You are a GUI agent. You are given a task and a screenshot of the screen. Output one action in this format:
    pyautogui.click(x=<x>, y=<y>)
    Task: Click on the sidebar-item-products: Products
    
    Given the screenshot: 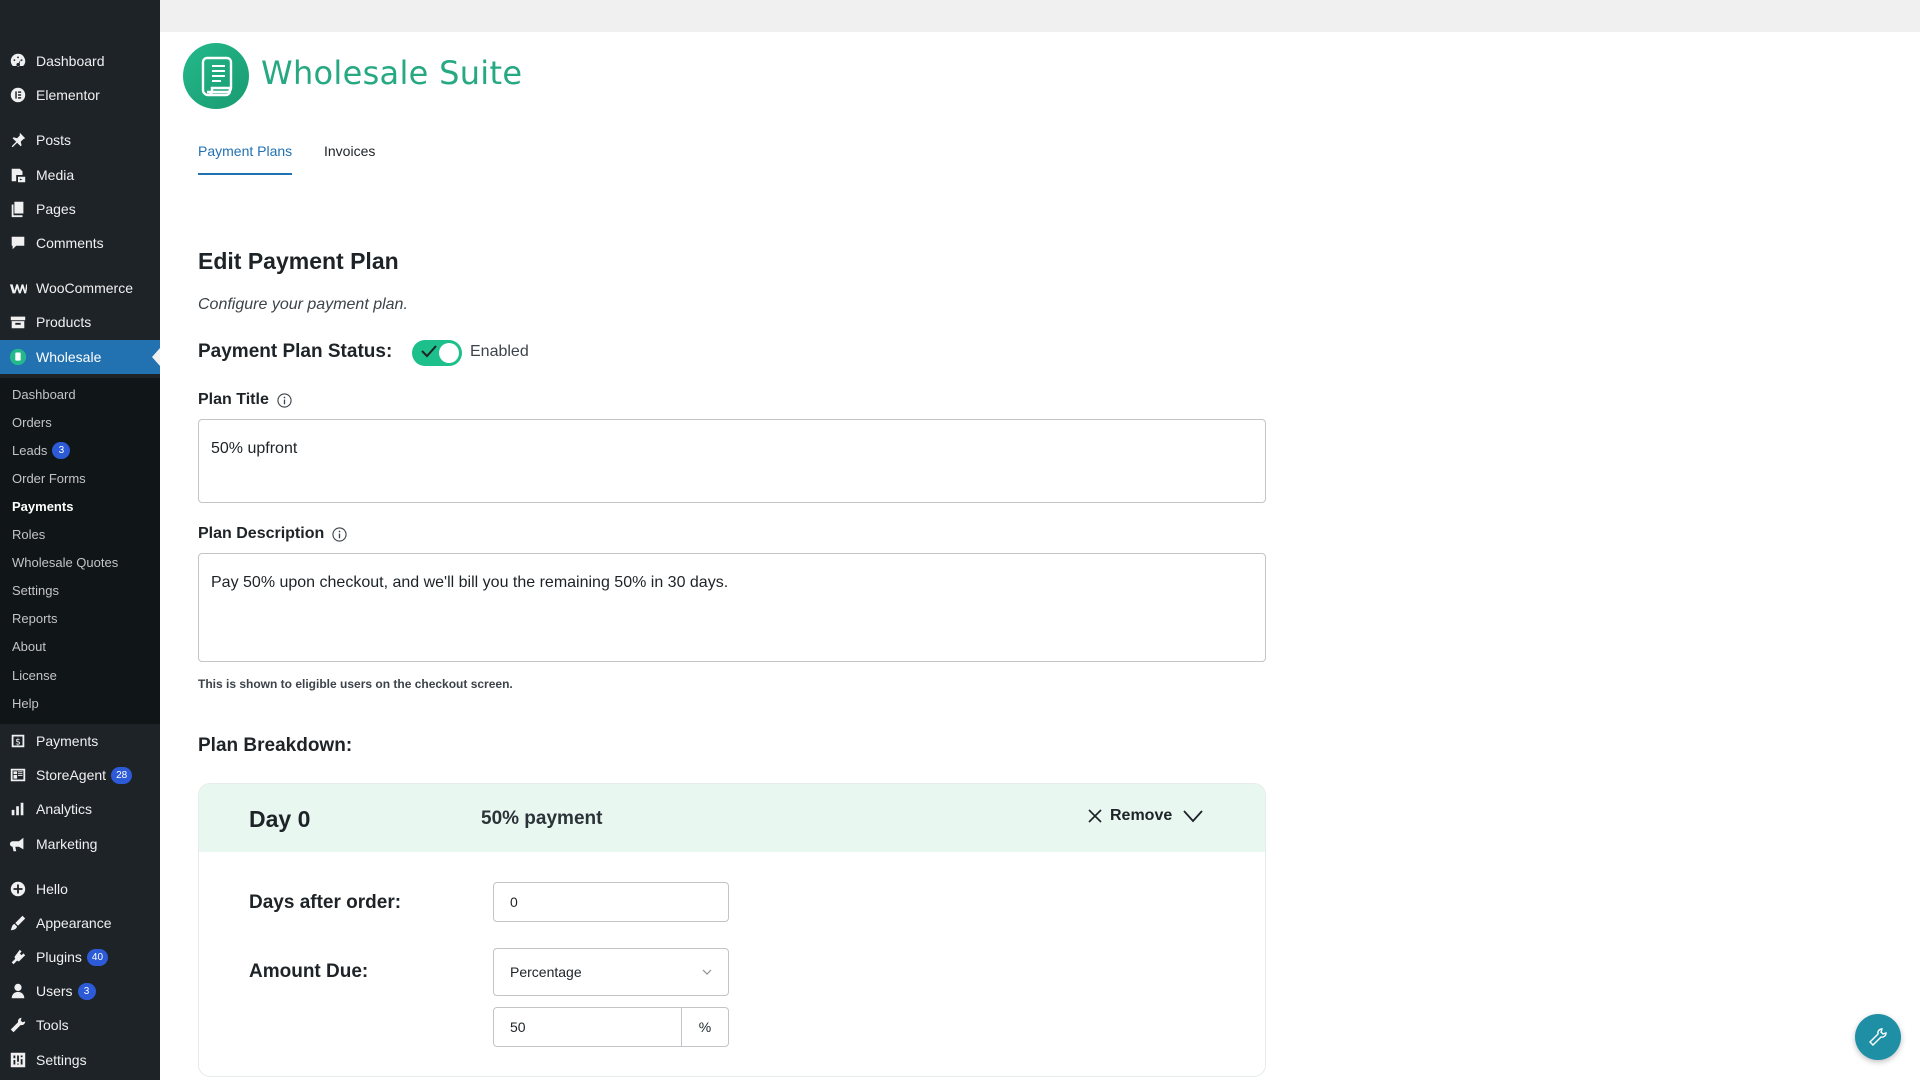 What is the action you would take?
    pyautogui.click(x=80, y=322)
    